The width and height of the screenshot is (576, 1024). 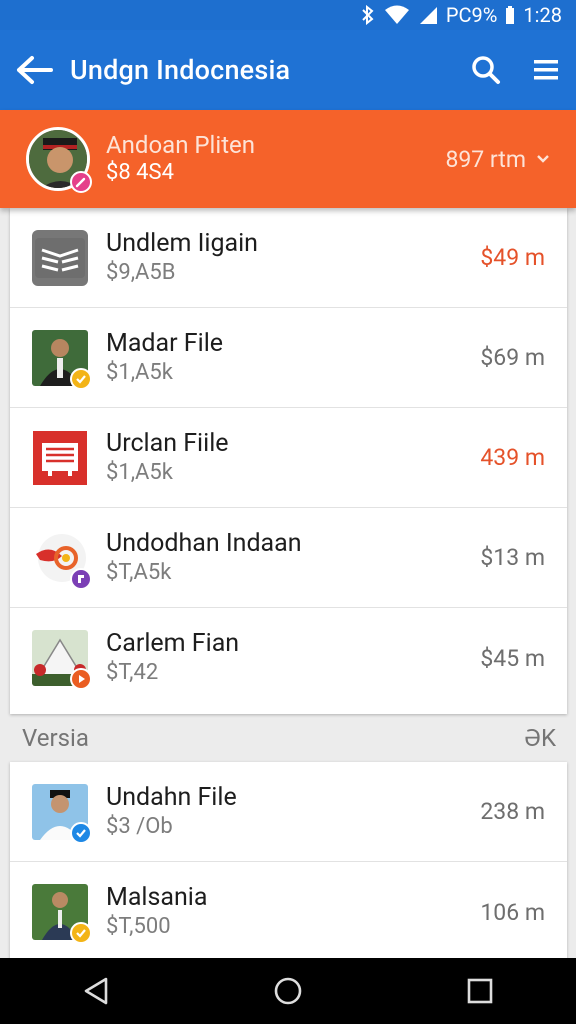 I want to click on section-action: ƏK, so click(x=540, y=738).